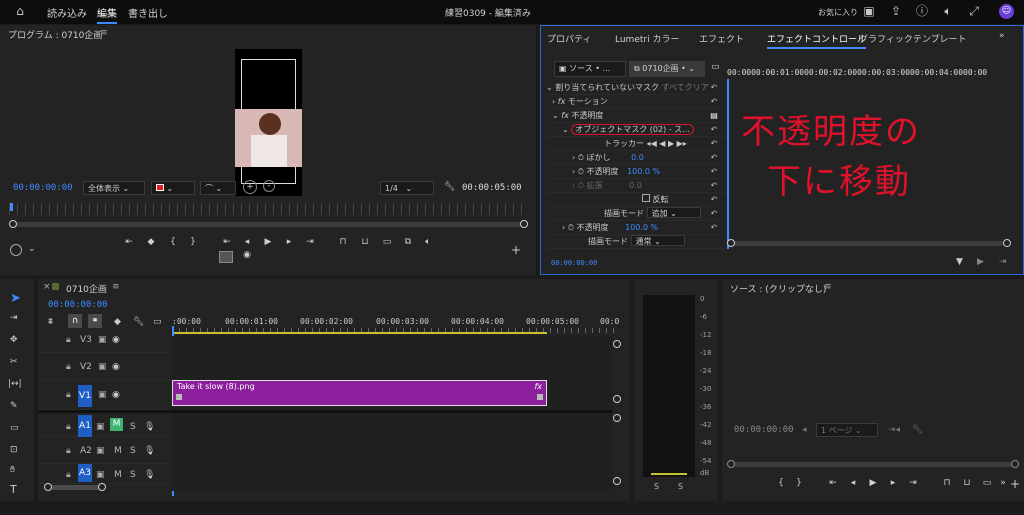 This screenshot has width=1024, height=515. I want to click on ec-scrollbar, so click(867, 243).